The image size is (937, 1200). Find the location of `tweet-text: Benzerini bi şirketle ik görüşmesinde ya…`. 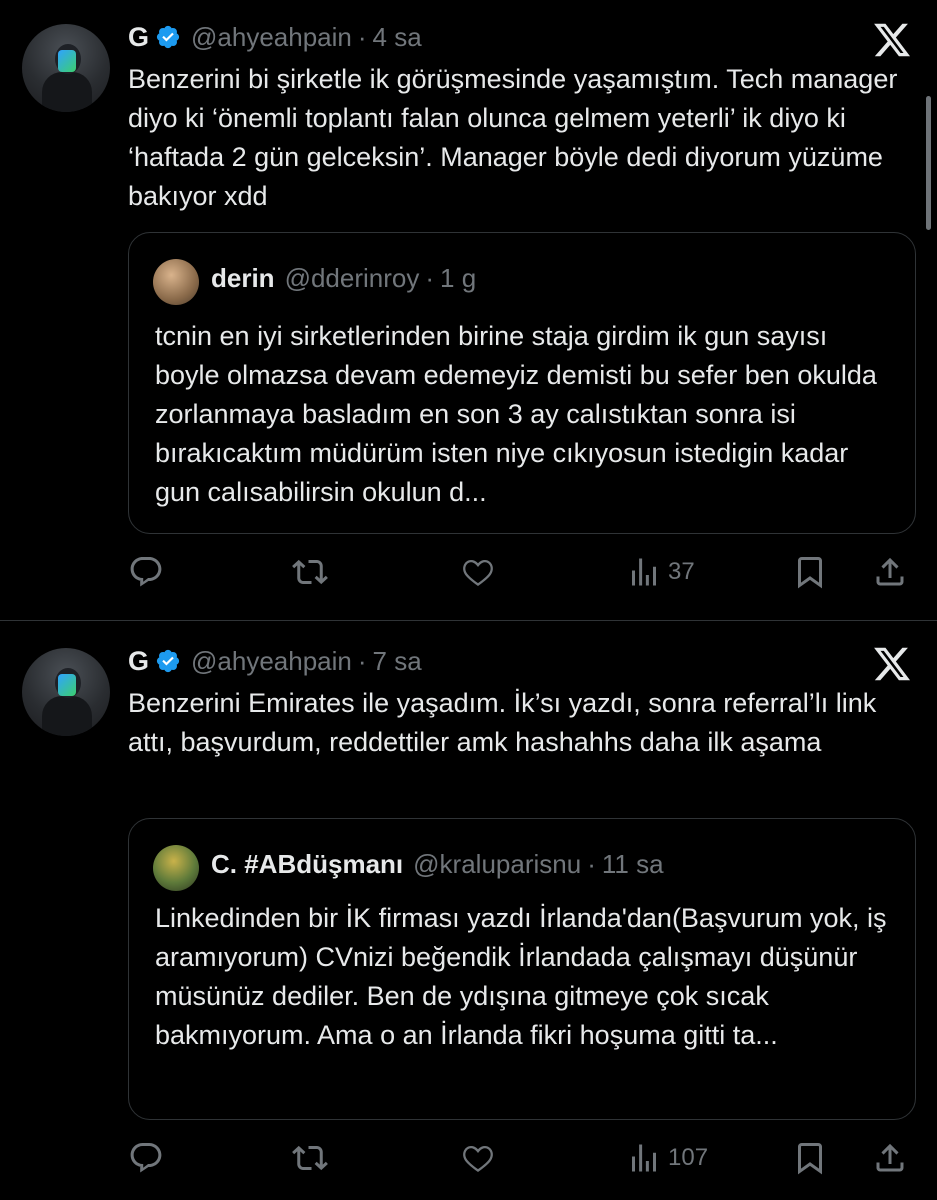

tweet-text: Benzerini bi şirketle ik görüşmesinde ya… is located at coordinates (513, 137).